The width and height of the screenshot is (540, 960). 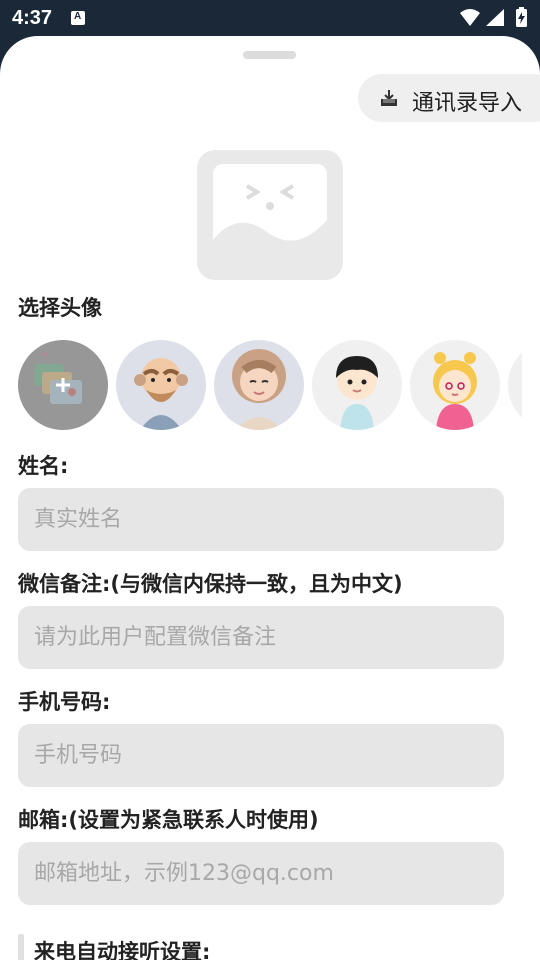 I want to click on drag-handle, so click(x=269, y=55).